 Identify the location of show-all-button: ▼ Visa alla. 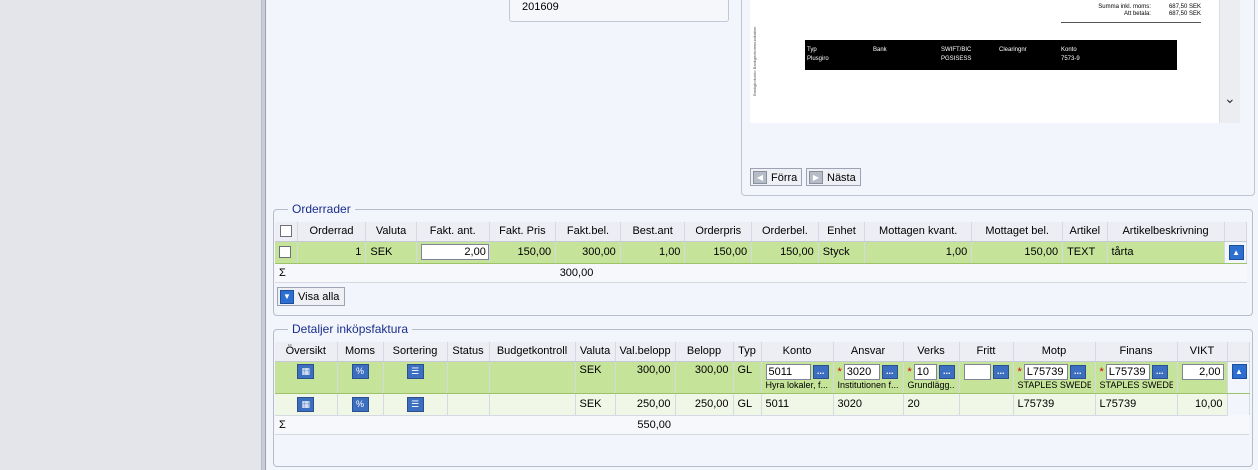
(311, 296).